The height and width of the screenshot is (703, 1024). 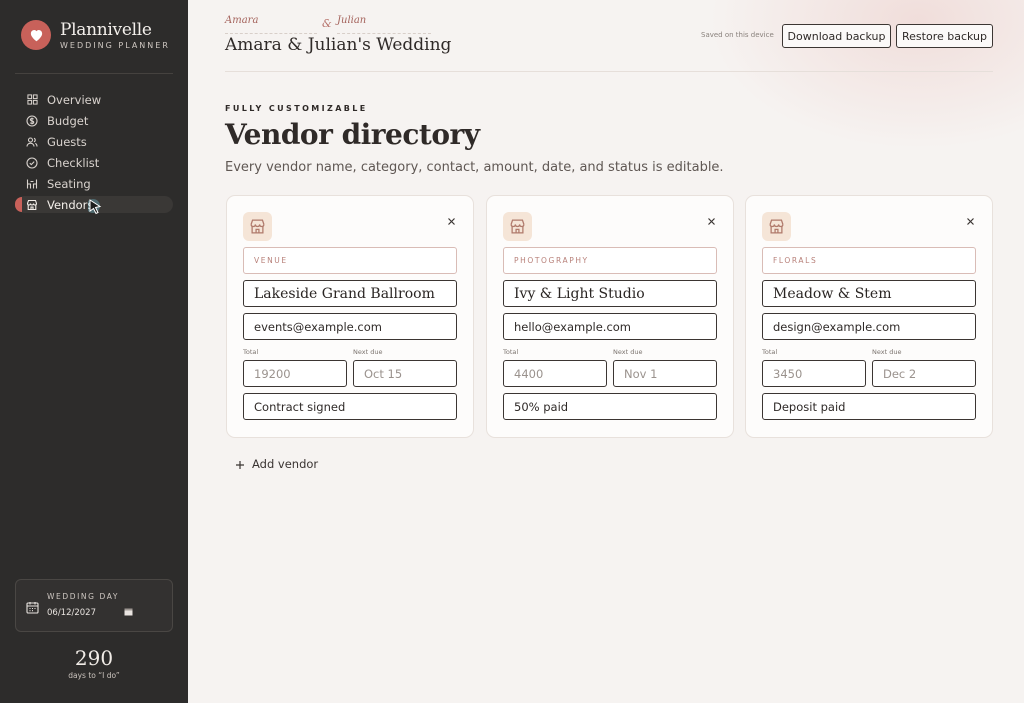 What do you see at coordinates (74, 99) in the screenshot?
I see `sidebar-item-label: Overview` at bounding box center [74, 99].